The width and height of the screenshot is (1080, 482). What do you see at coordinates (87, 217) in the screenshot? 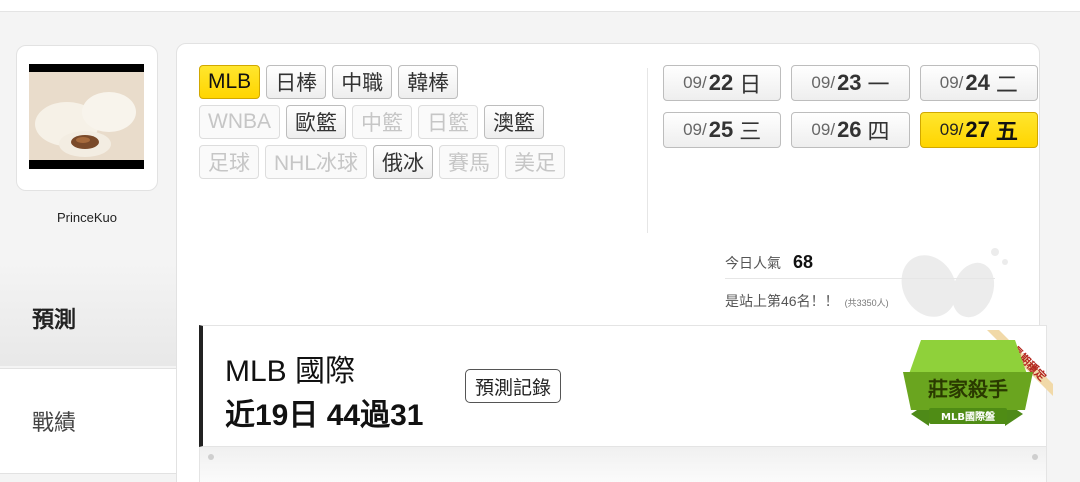
I see `username: PrinceKuo` at bounding box center [87, 217].